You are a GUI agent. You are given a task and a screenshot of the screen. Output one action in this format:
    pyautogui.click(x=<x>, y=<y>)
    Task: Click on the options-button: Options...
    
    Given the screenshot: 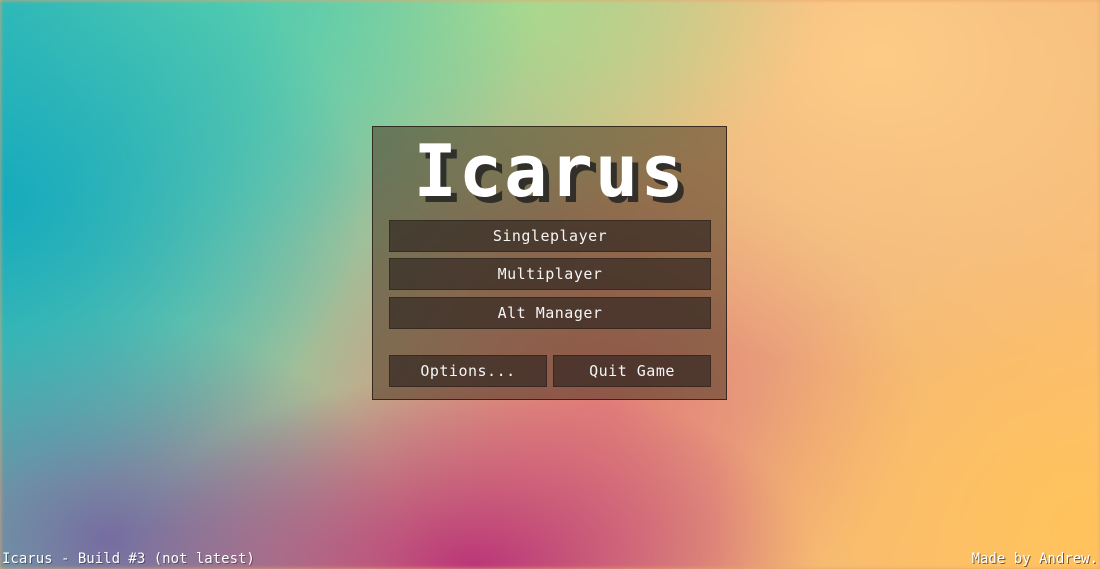 What is the action you would take?
    pyautogui.click(x=468, y=371)
    